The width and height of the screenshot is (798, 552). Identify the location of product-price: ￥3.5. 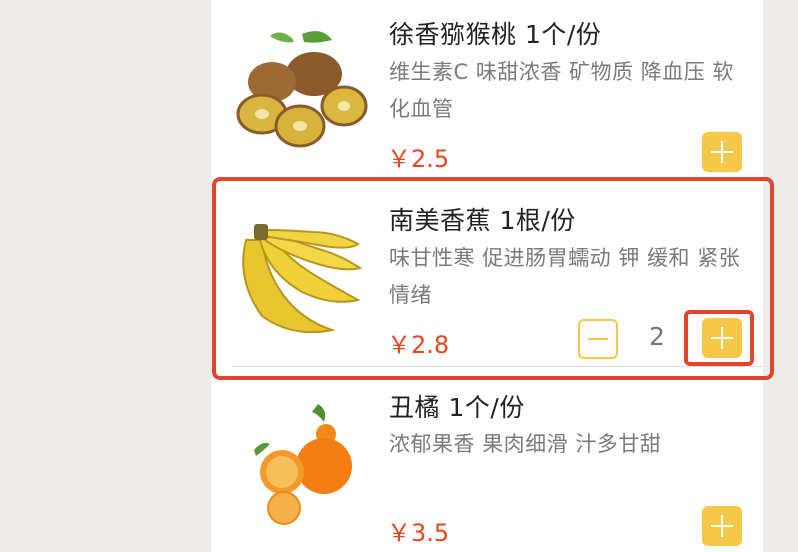
(418, 533).